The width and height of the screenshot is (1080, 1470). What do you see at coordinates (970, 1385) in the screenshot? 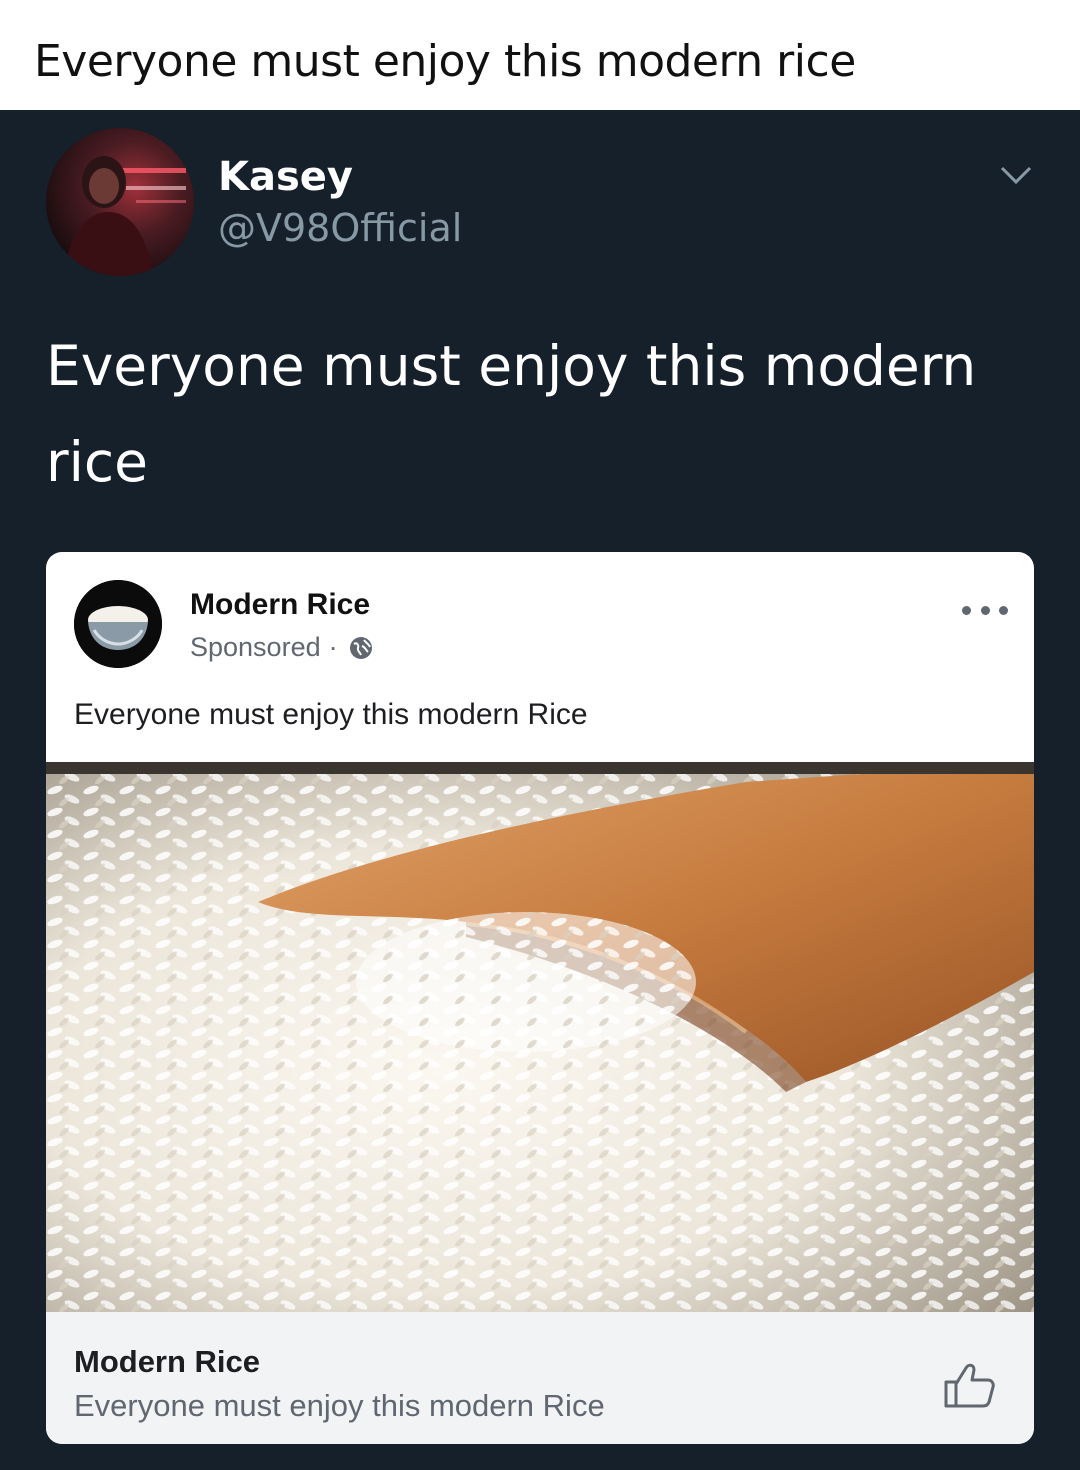
I see `thumbs-up-icon` at bounding box center [970, 1385].